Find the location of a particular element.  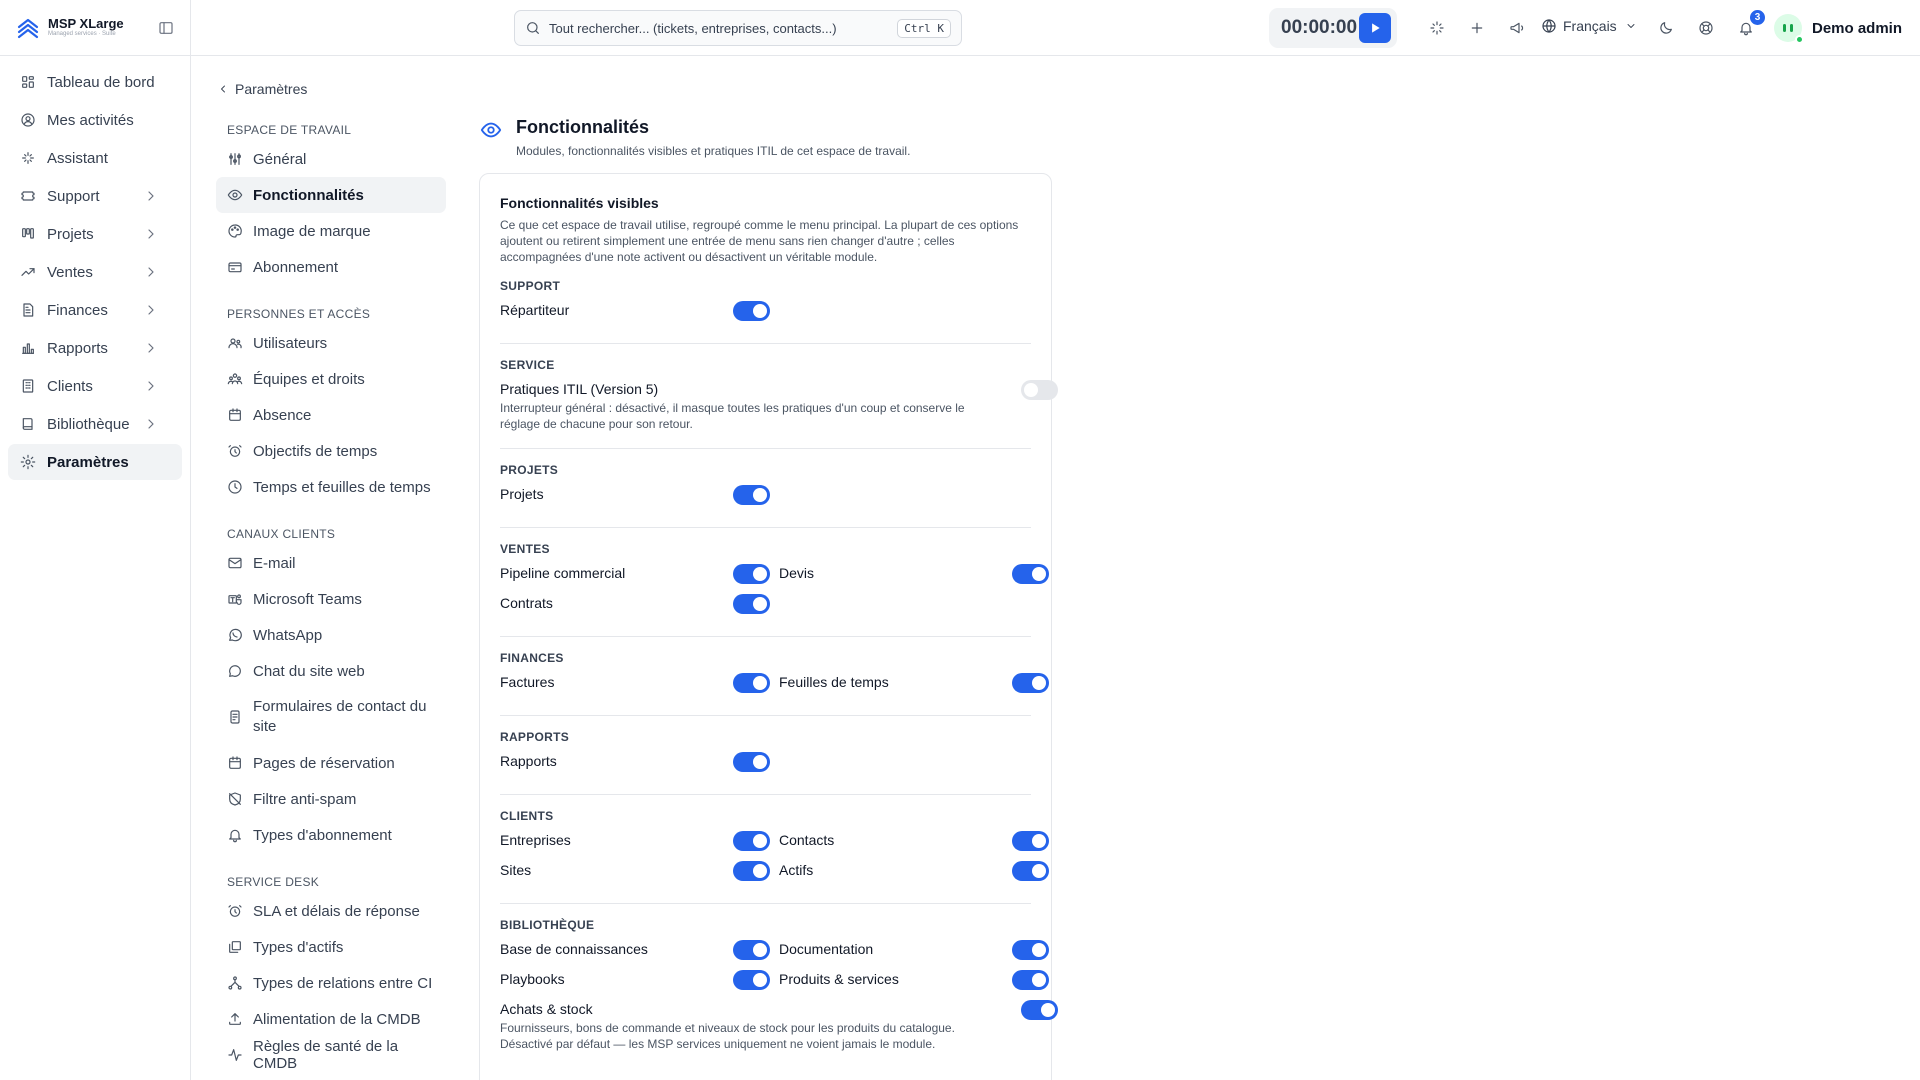

nav-item-clients: Clients is located at coordinates (95, 386).